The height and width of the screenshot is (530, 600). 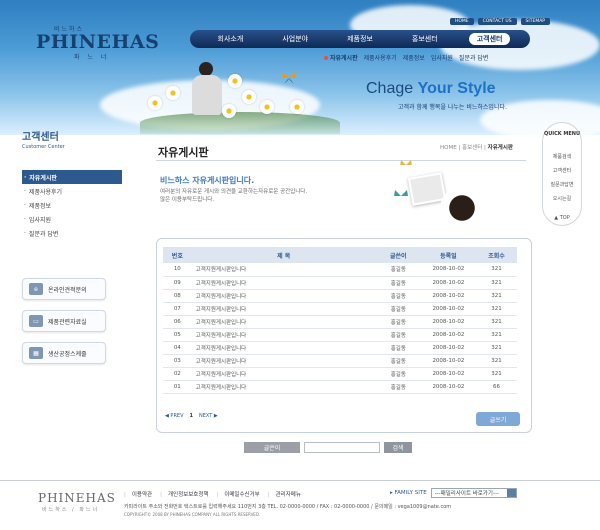 I want to click on write-button: 글쓰기, so click(x=498, y=419).